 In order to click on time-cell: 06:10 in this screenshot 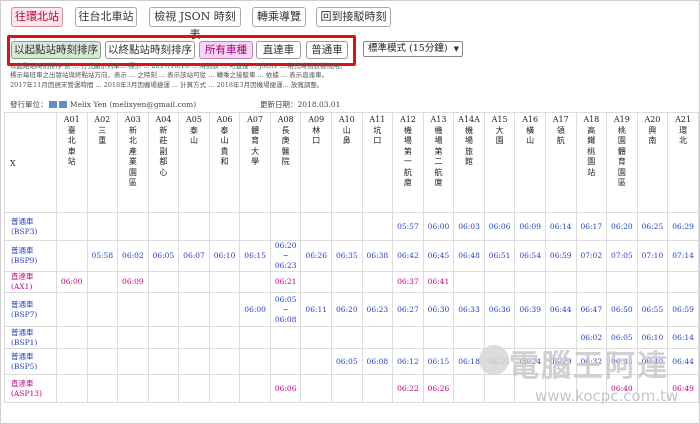, I will do `click(652, 337)`.